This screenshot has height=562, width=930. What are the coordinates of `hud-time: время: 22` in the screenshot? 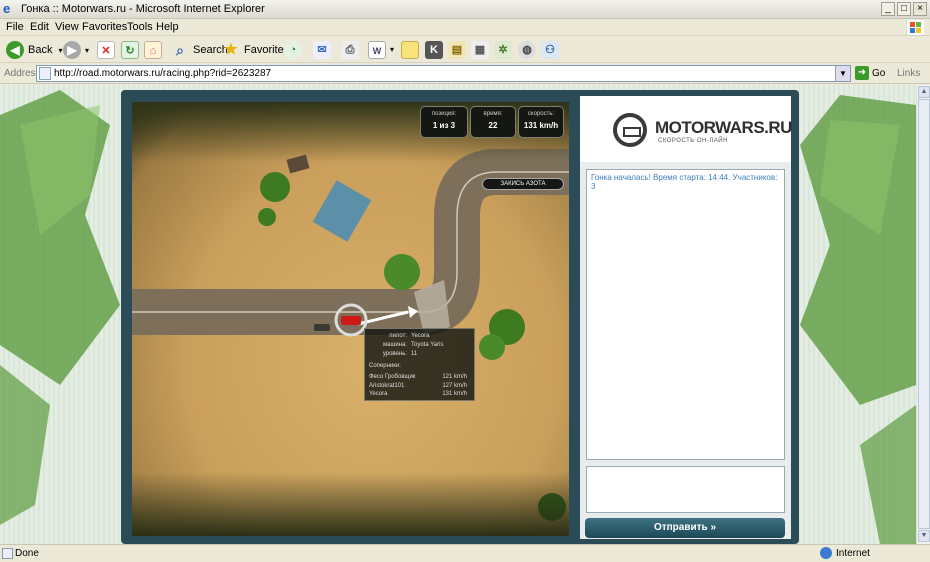 It's located at (493, 122).